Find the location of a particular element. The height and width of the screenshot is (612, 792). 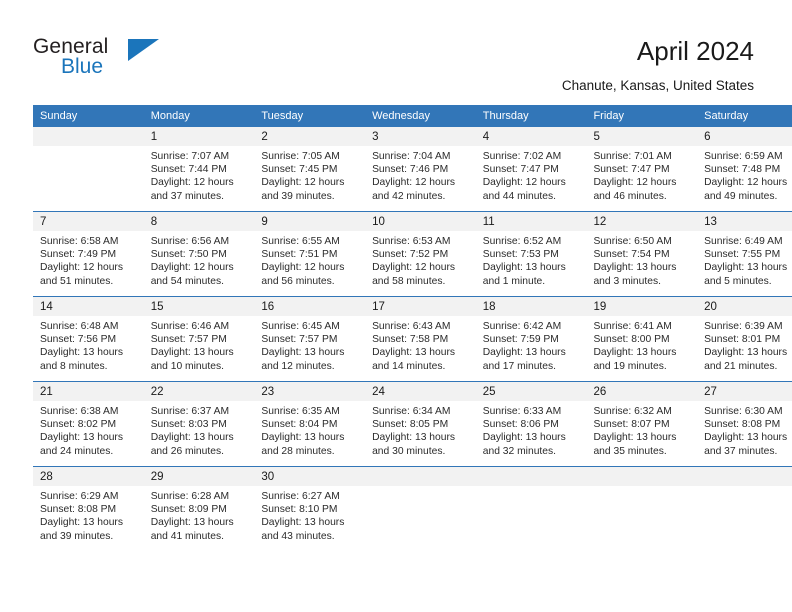

page-title: April 2024 is located at coordinates (695, 51).